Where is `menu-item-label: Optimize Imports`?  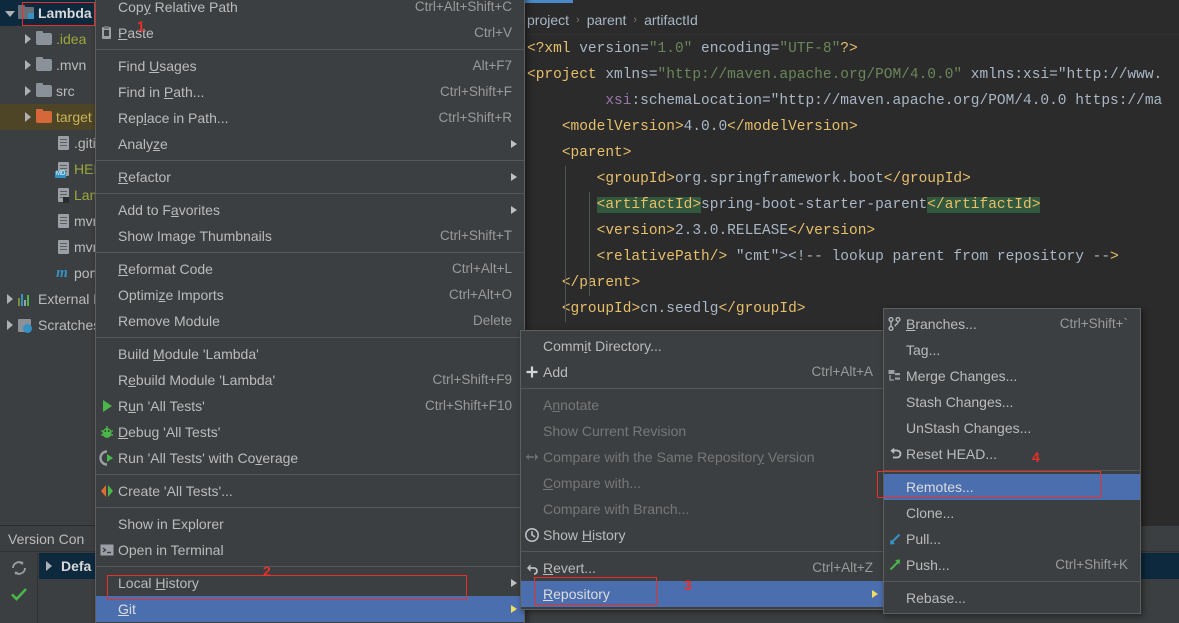 menu-item-label: Optimize Imports is located at coordinates (171, 295).